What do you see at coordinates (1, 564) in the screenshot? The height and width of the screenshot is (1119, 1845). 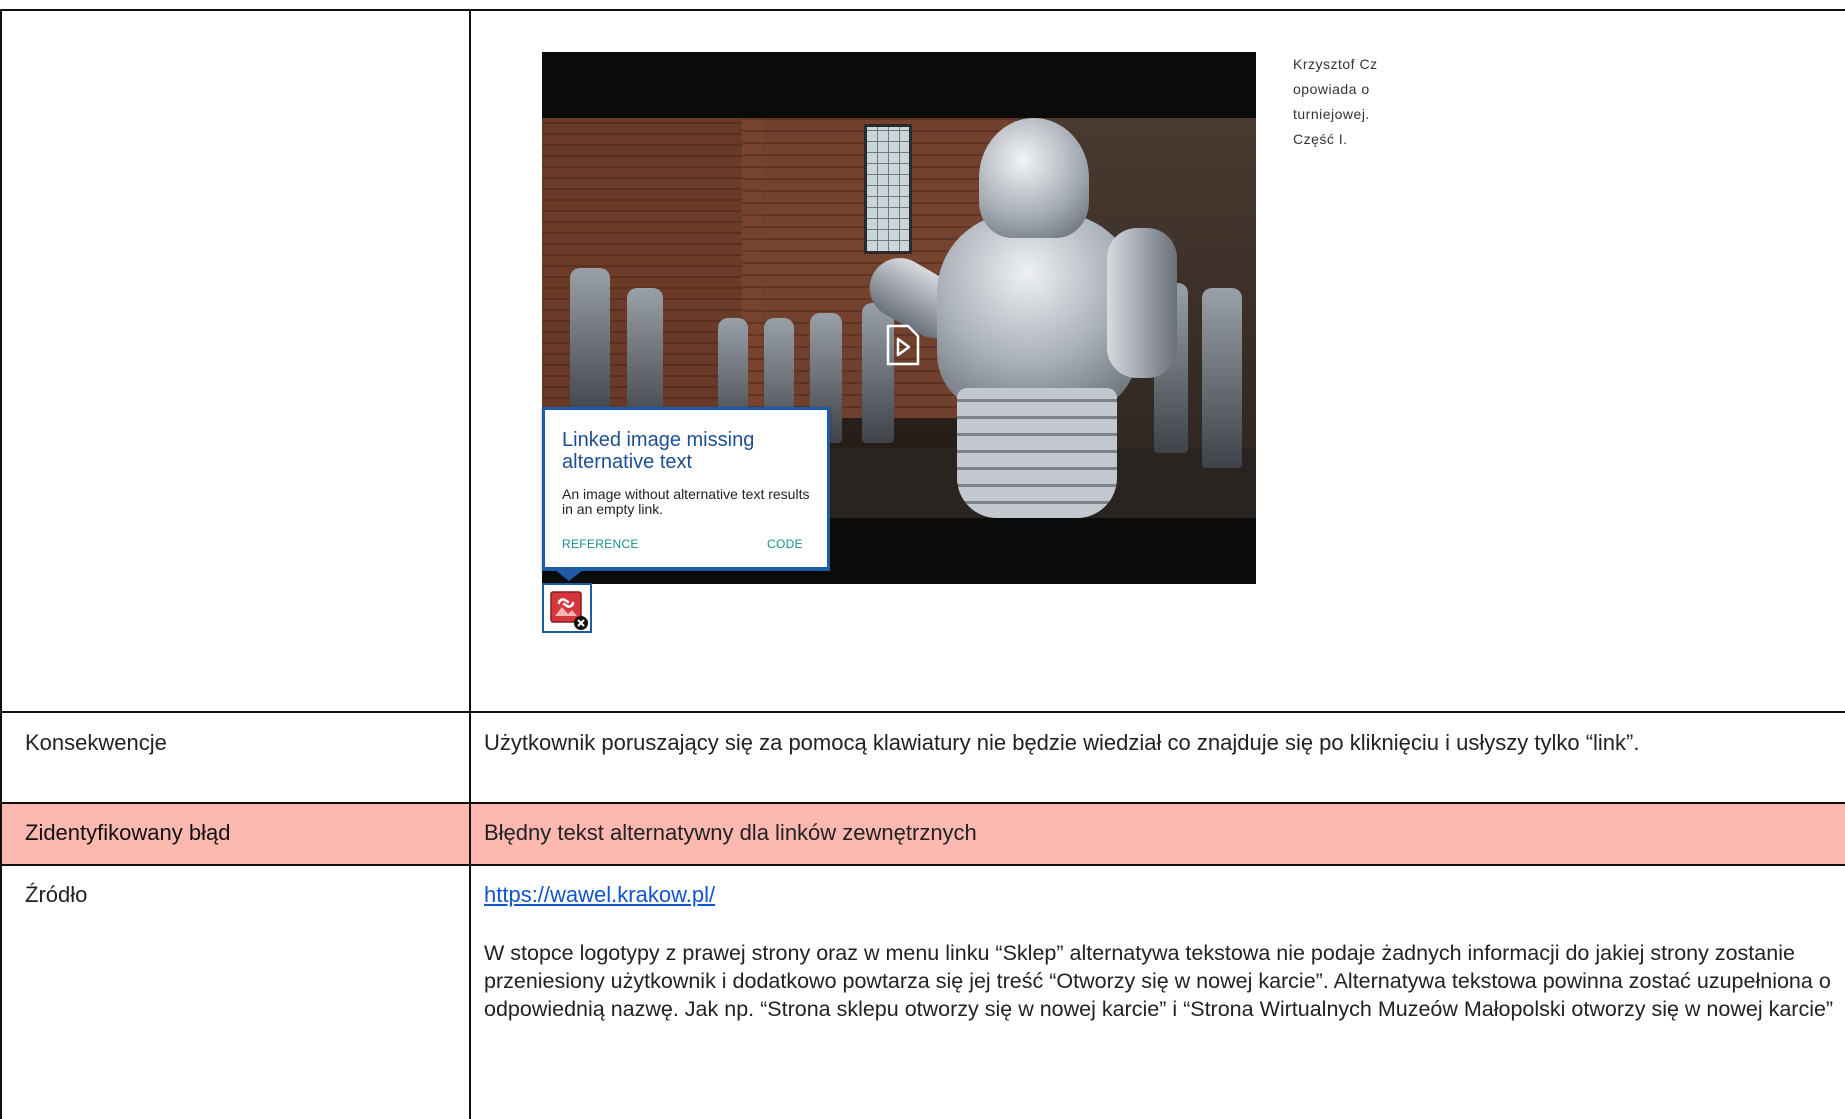 I see `table-border-left` at bounding box center [1, 564].